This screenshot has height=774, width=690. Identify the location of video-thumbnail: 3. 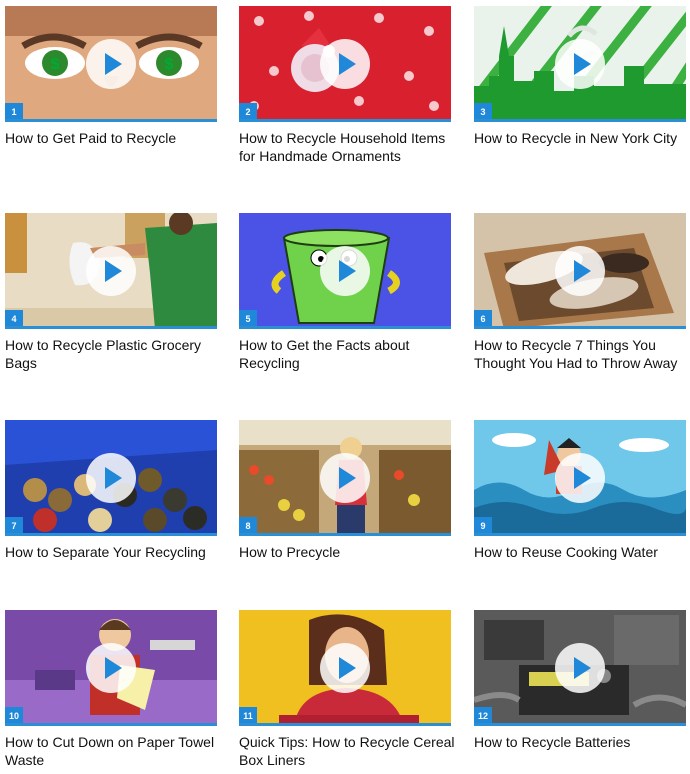
(580, 64).